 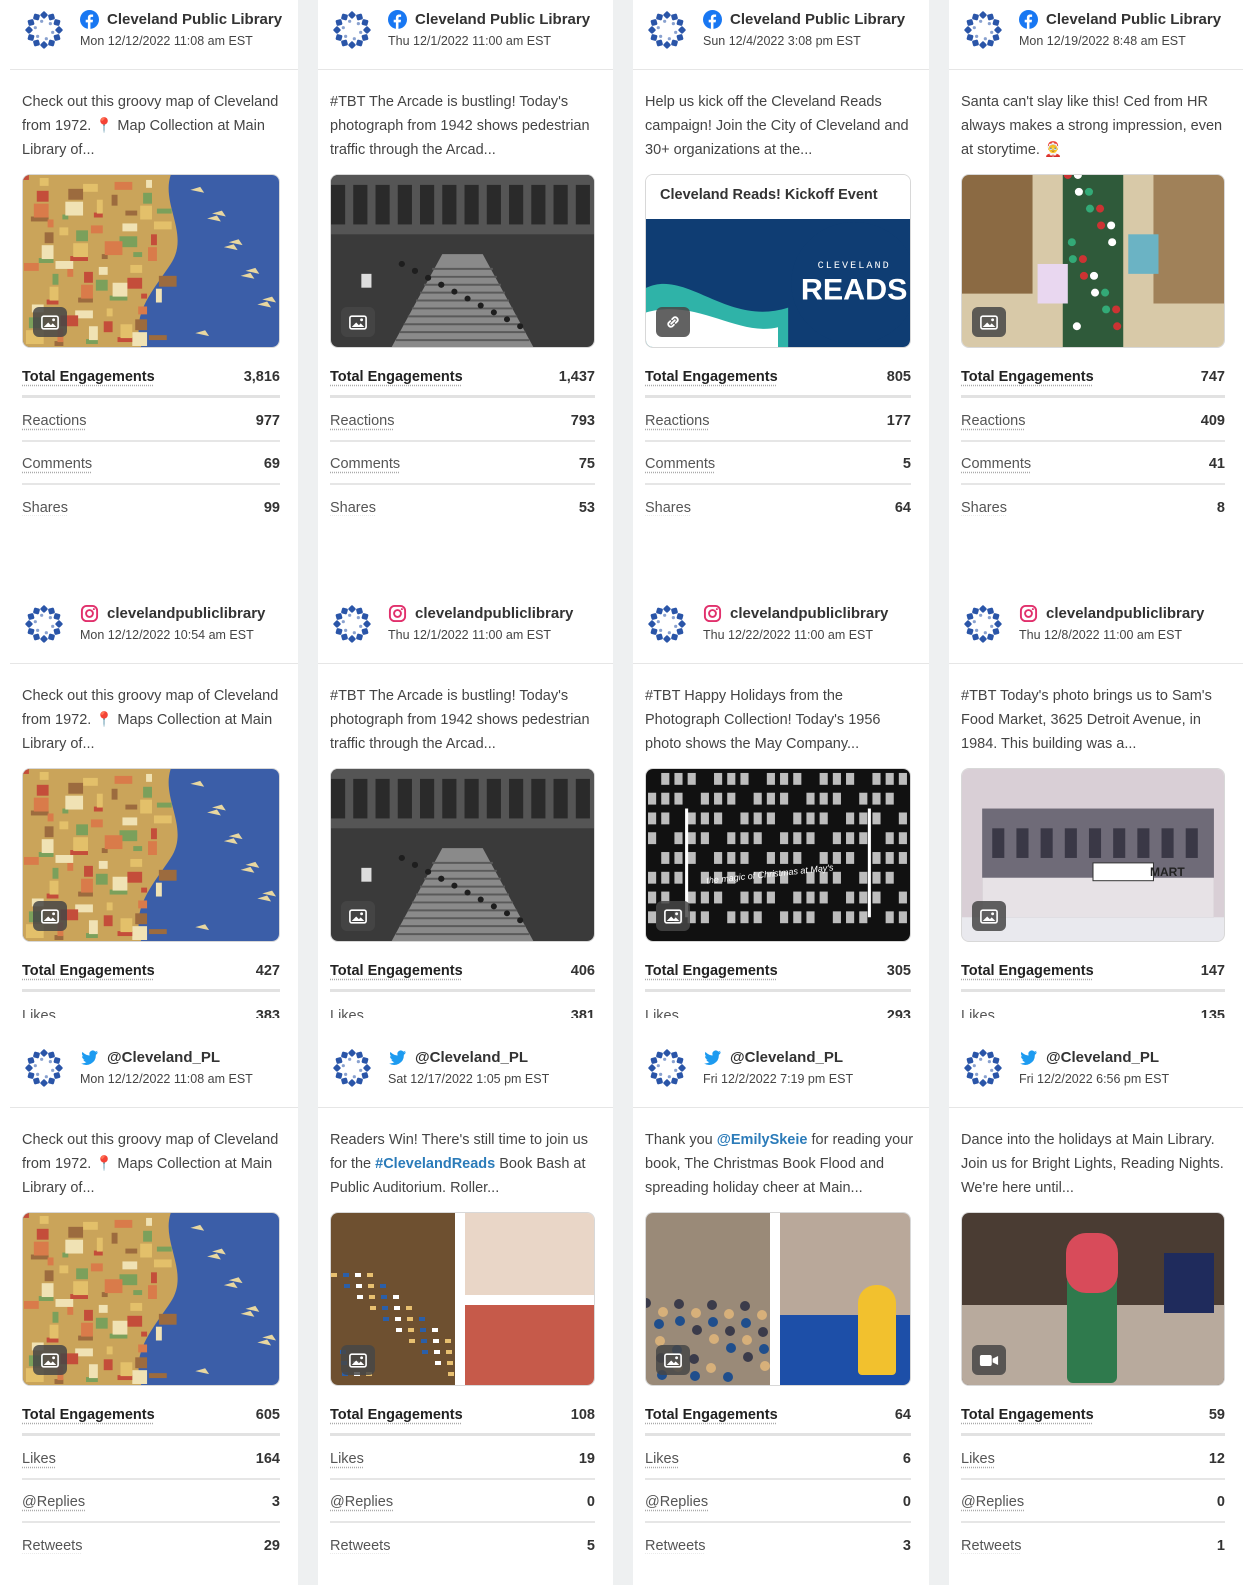 What do you see at coordinates (44, 30) in the screenshot?
I see `avatar` at bounding box center [44, 30].